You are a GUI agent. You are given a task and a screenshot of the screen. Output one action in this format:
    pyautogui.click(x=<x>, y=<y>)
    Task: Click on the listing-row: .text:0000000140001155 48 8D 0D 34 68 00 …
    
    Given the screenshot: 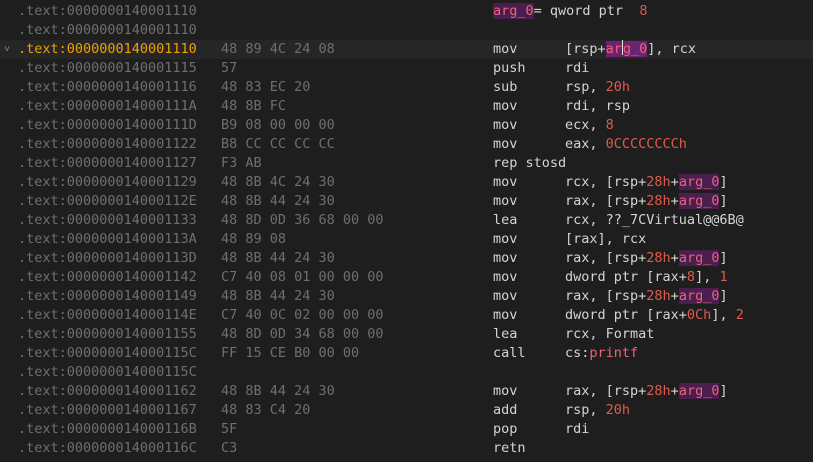 What is the action you would take?
    pyautogui.click(x=406, y=334)
    